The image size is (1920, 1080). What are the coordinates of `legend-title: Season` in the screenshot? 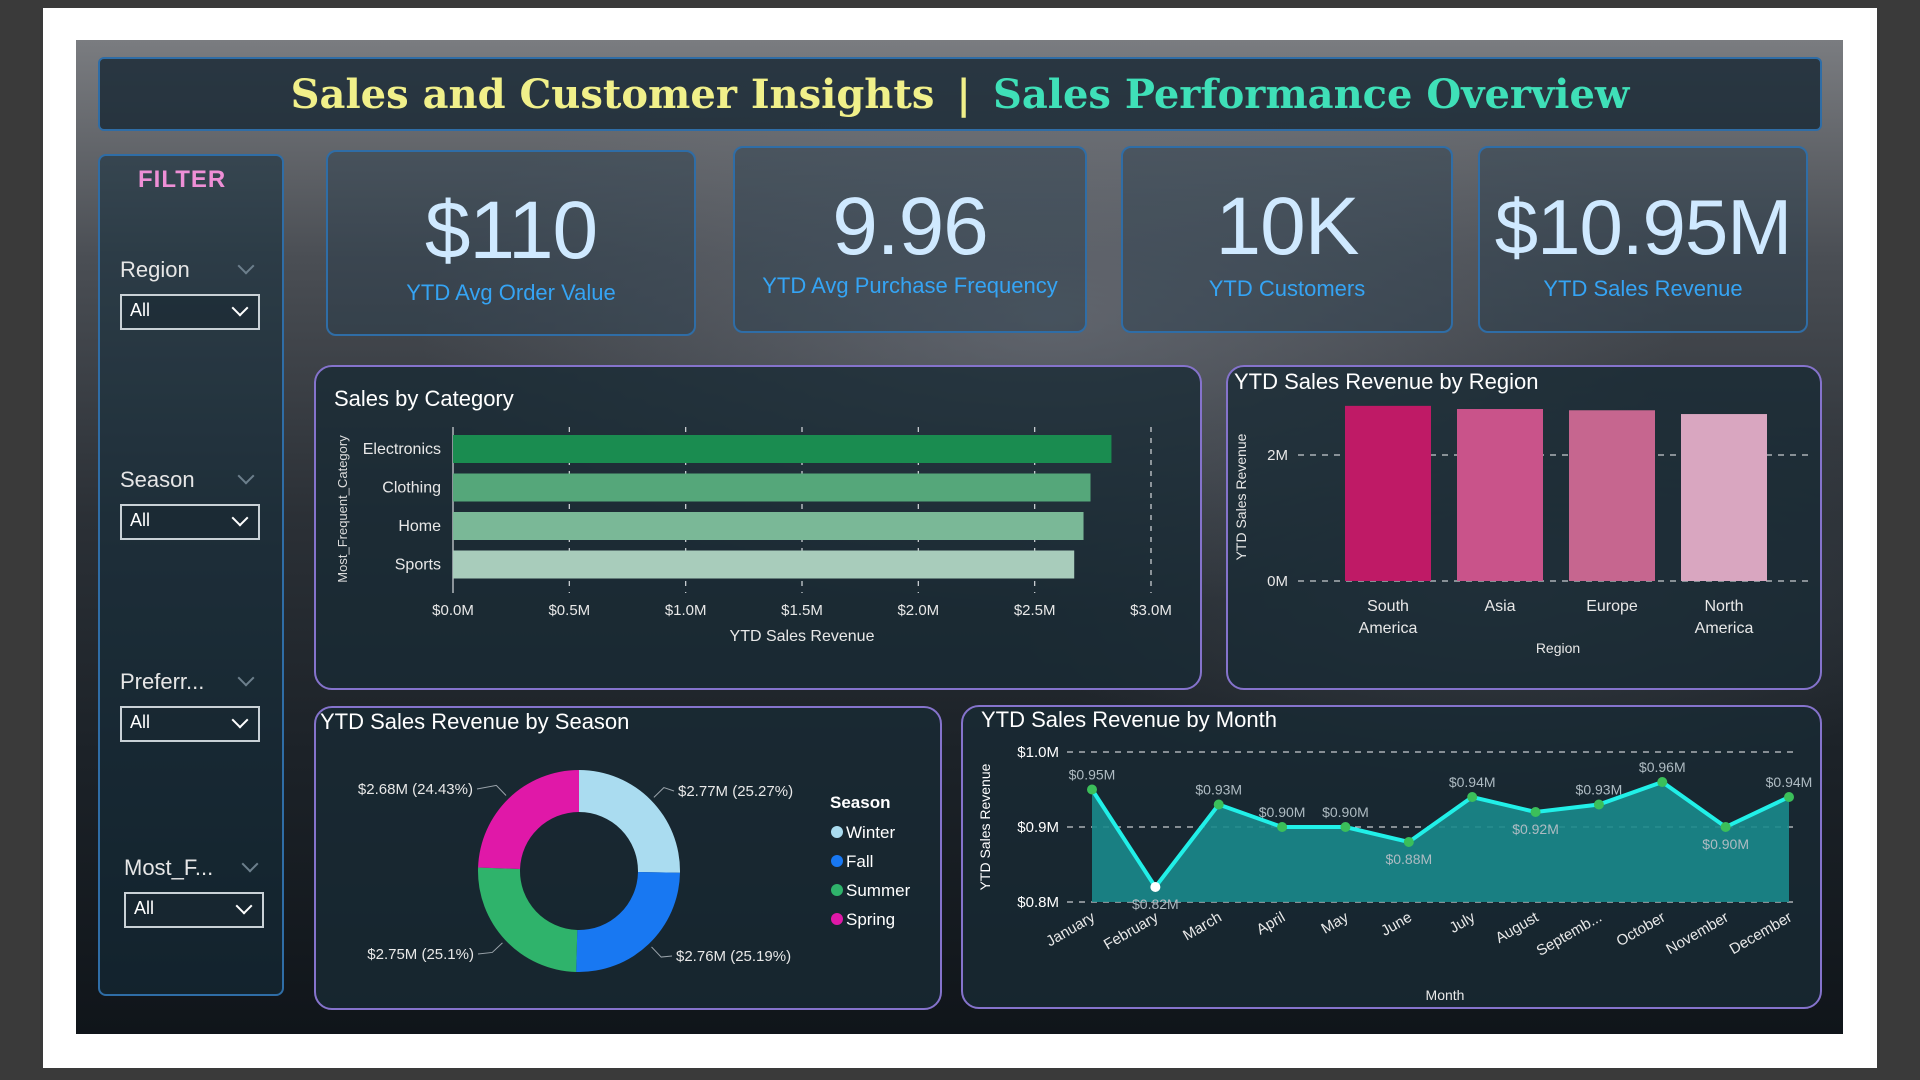 It's located at (860, 802).